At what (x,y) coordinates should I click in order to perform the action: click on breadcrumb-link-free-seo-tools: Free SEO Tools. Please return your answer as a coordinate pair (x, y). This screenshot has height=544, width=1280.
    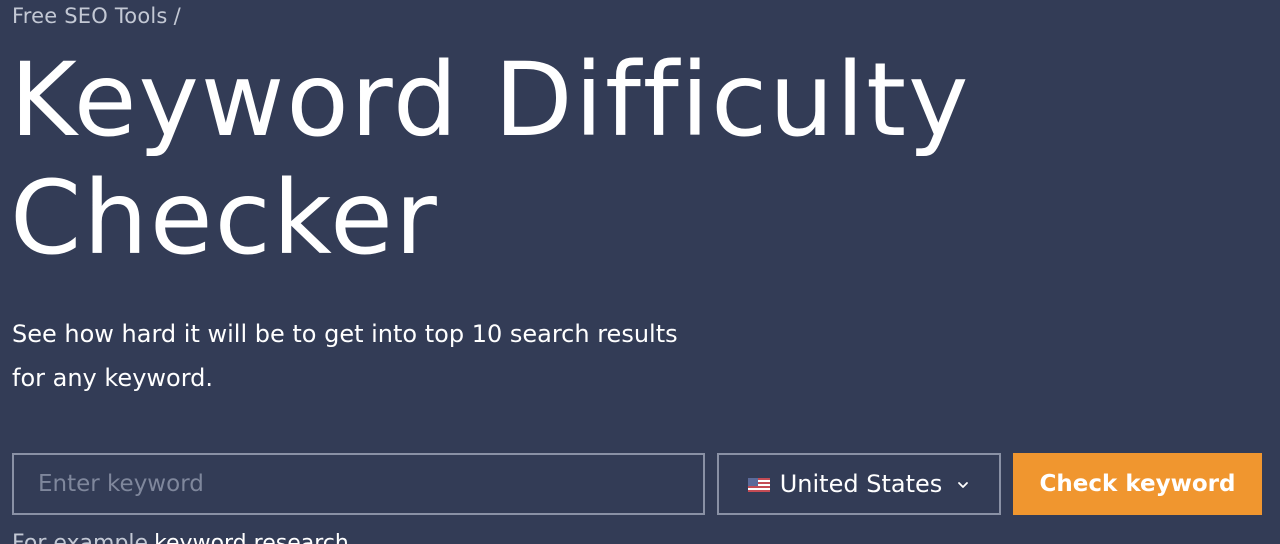
    Looking at the image, I should click on (90, 16).